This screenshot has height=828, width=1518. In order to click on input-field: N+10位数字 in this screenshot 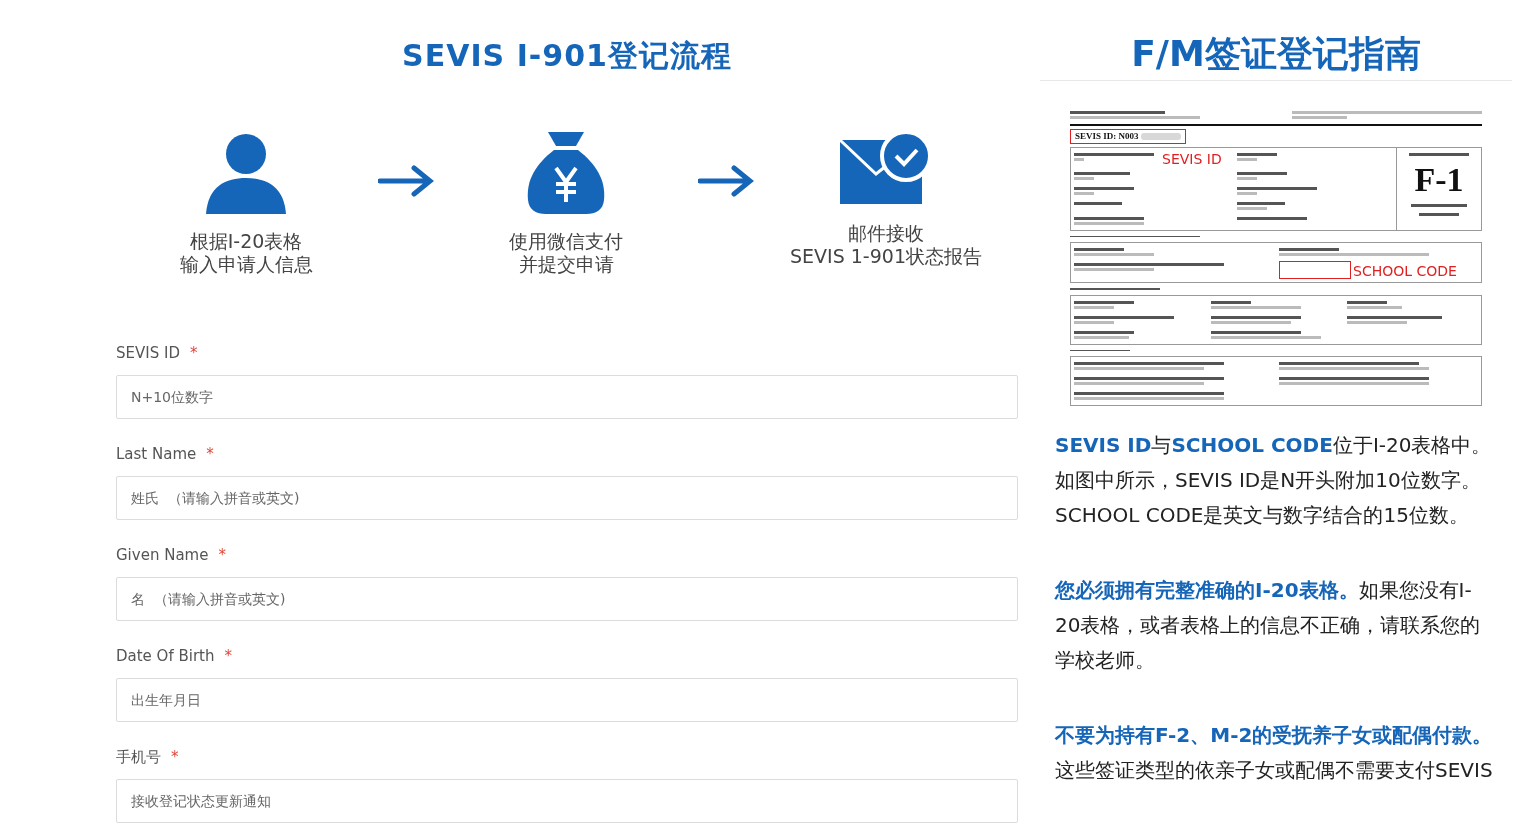, I will do `click(567, 397)`.